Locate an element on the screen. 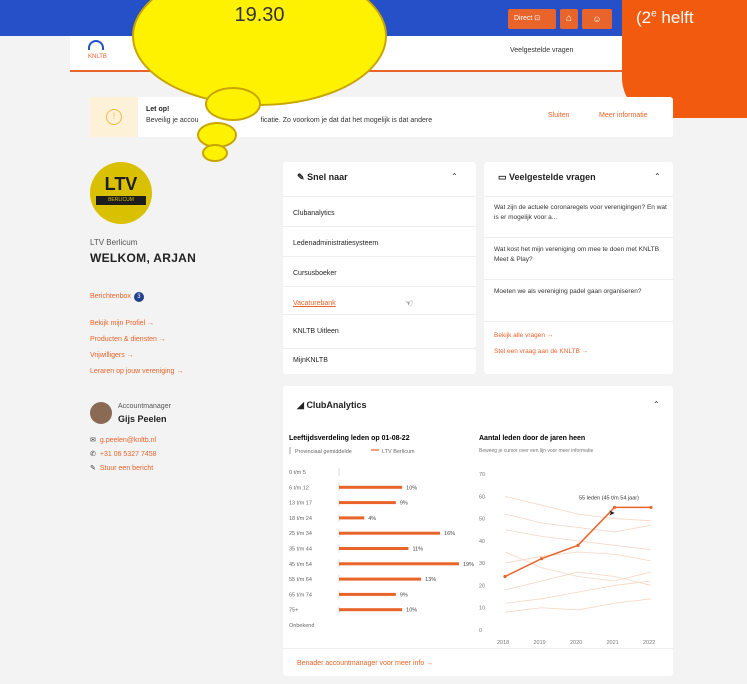 Image resolution: width=747 pixels, height=684 pixels. sidebar-link-volunteers: Vrijwilligers → is located at coordinates (136, 355).